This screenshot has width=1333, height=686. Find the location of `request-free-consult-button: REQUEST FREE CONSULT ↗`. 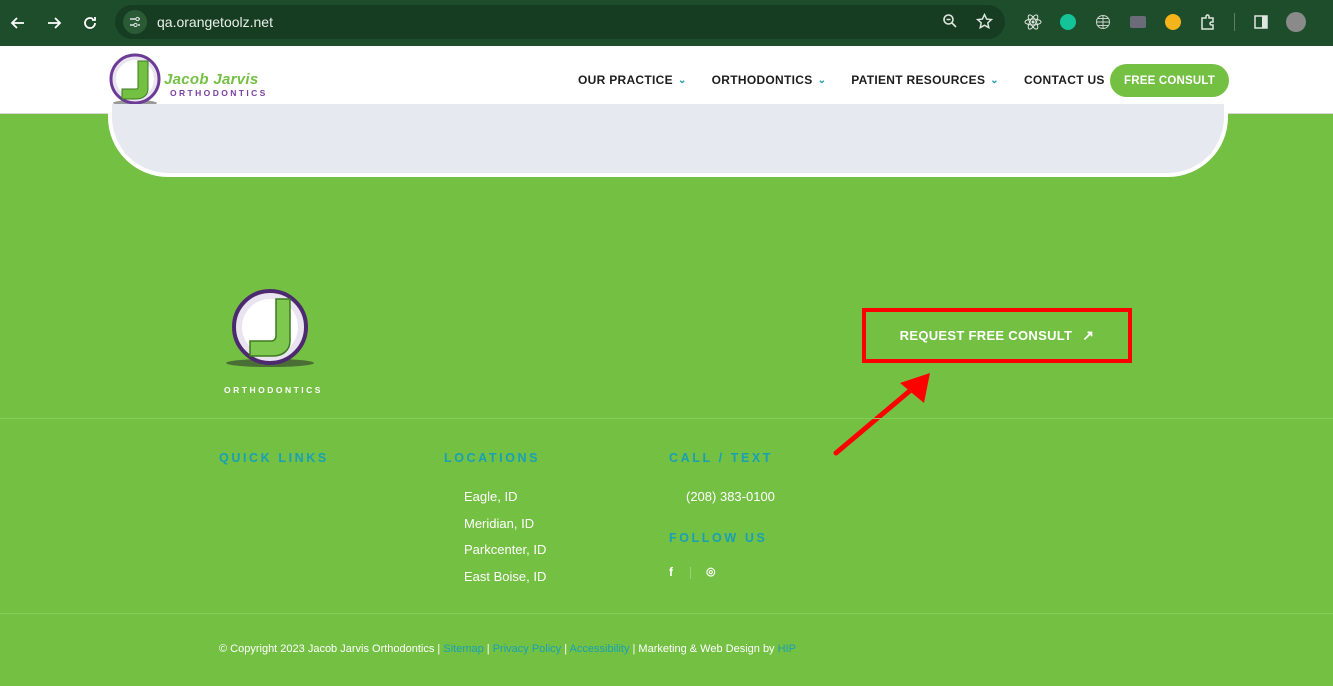

request-free-consult-button: REQUEST FREE CONSULT ↗ is located at coordinates (997, 335).